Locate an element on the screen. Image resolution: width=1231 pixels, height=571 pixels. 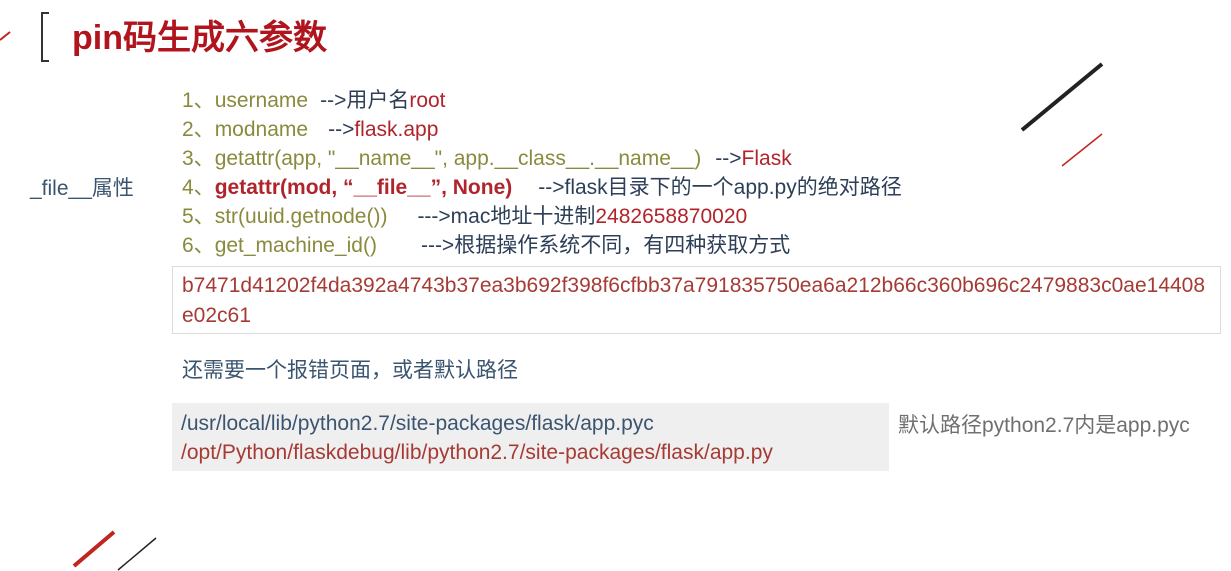
deco-line-red is located at coordinates (1082, 150).